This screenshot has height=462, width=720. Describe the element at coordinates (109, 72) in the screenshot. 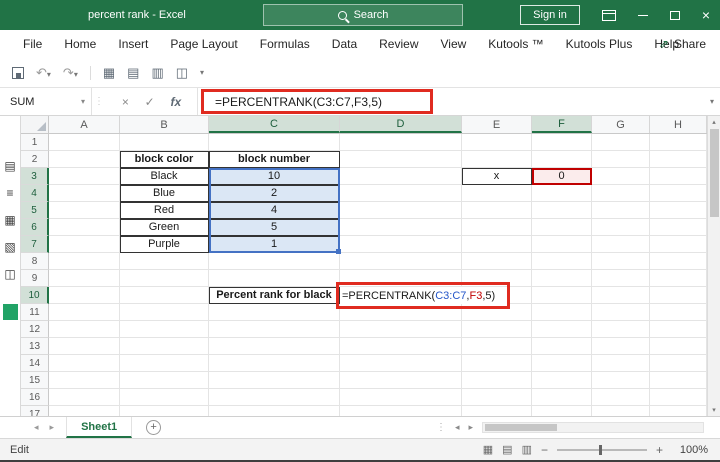

I see `toolbar-grid-icon: ▦` at that location.